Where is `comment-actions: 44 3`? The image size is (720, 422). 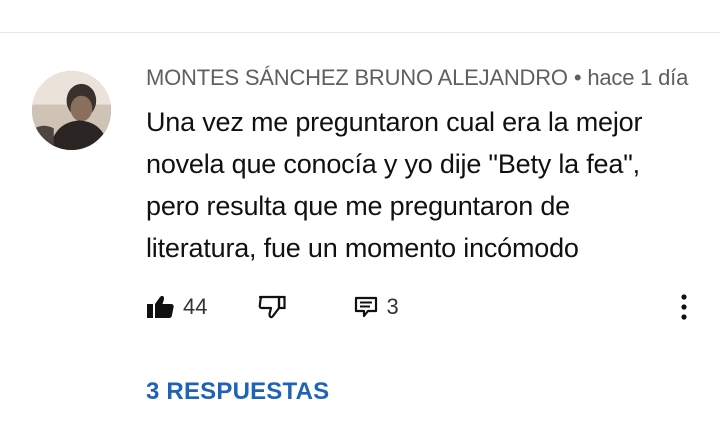 comment-actions: 44 3 is located at coordinates (272, 307).